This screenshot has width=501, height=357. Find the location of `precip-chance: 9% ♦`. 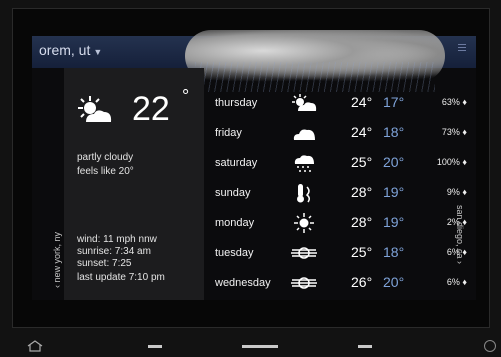

precip-chance: 9% ♦ is located at coordinates (457, 192).